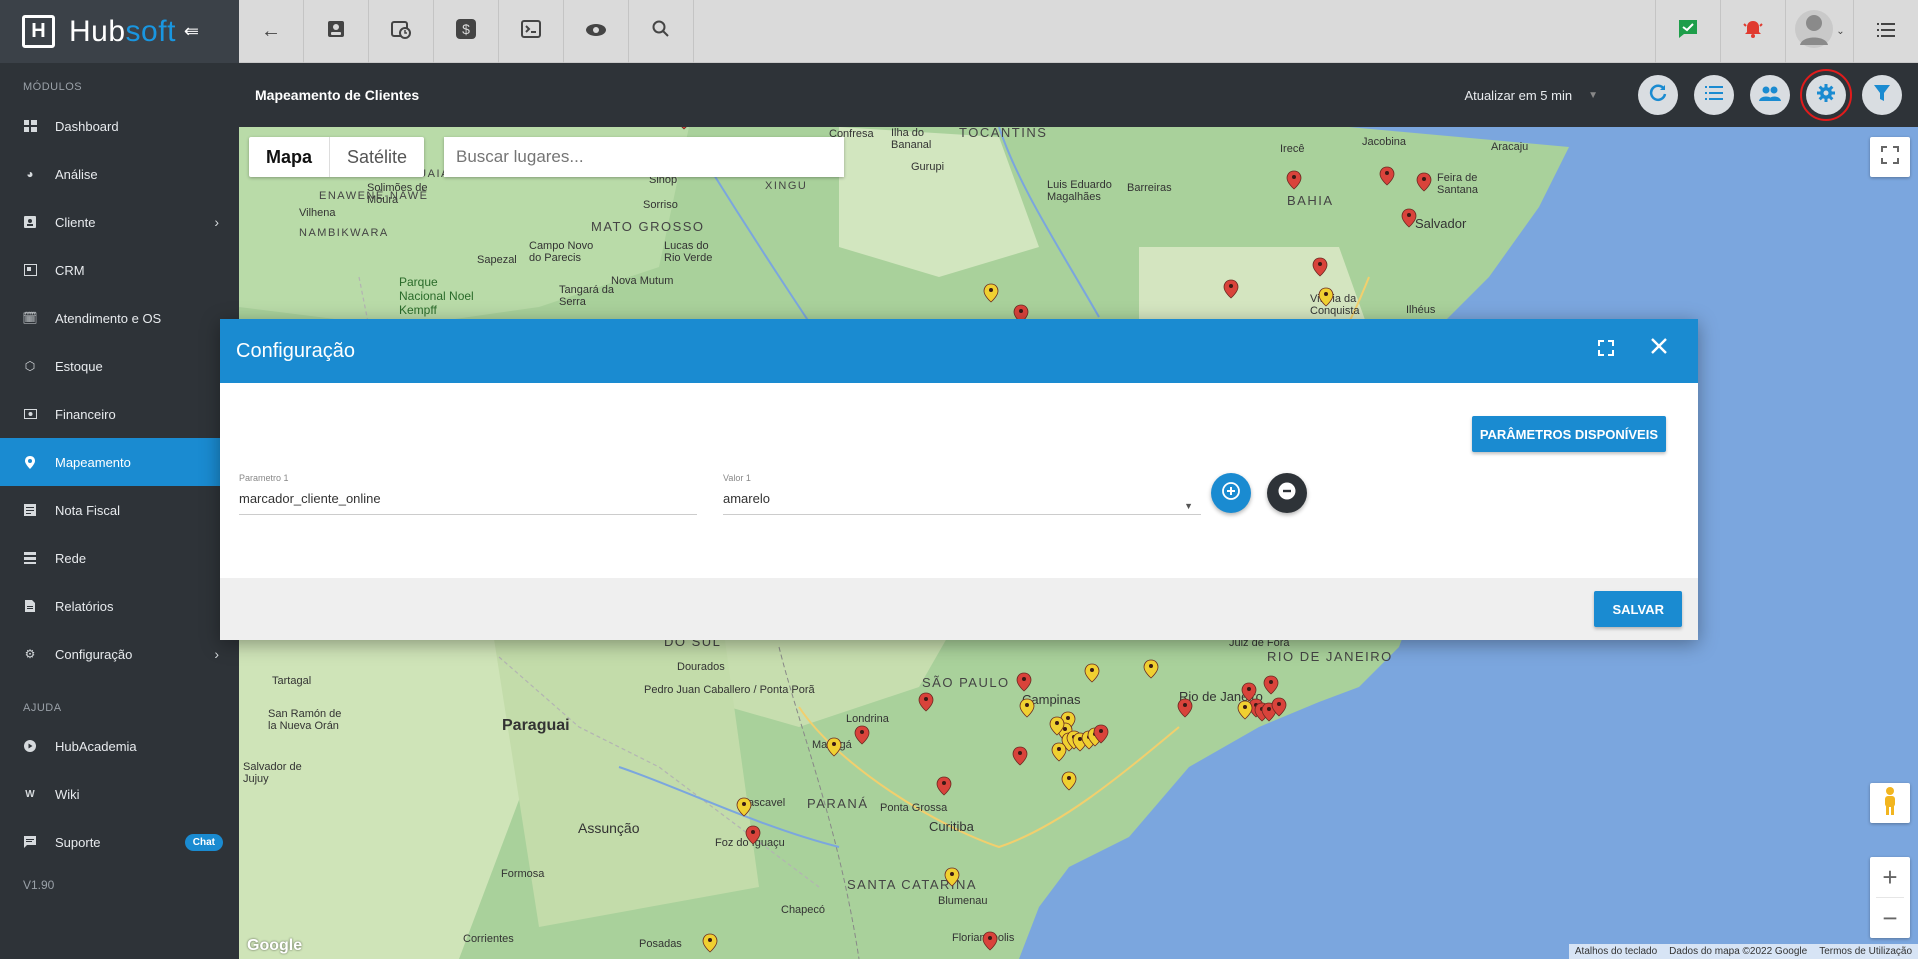 The image size is (1918, 959). I want to click on available-params-button: PARÂMETROS DISPONÍVEIS, so click(1568, 434).